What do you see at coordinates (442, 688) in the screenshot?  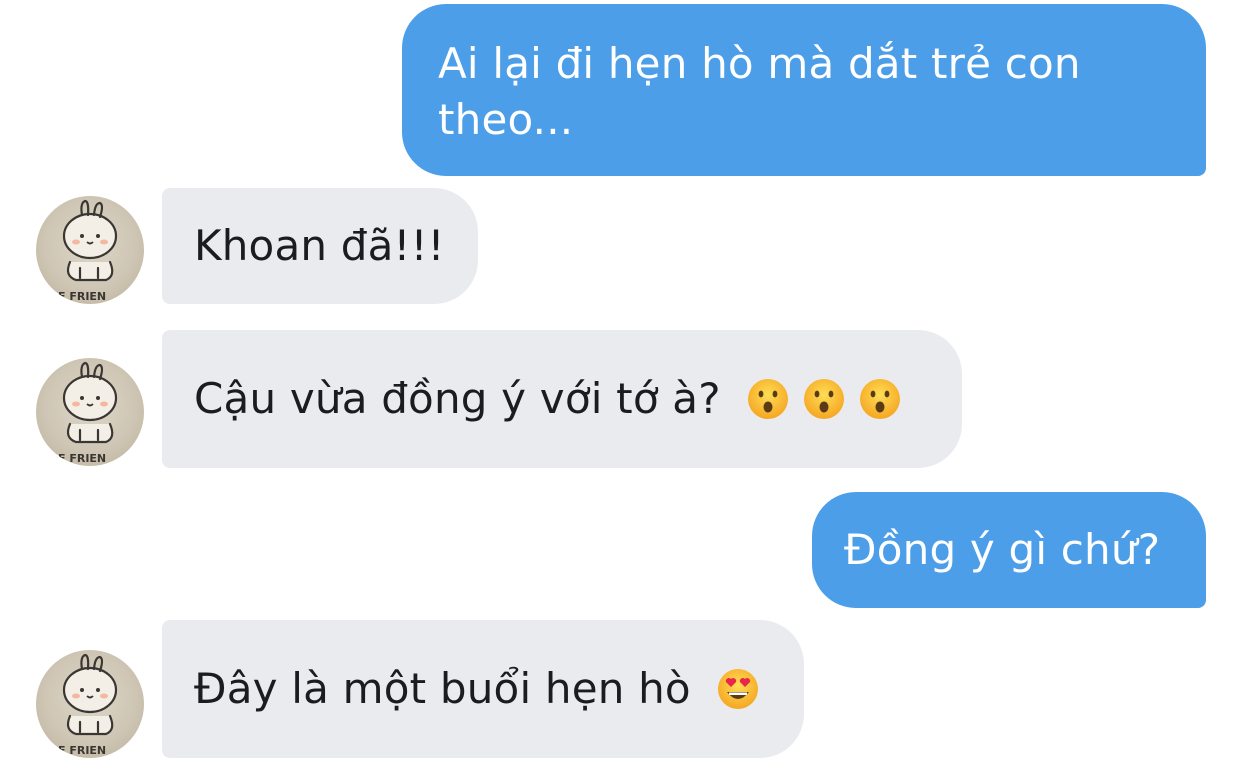 I see `message-text: Đây là một buổi hẹn hò` at bounding box center [442, 688].